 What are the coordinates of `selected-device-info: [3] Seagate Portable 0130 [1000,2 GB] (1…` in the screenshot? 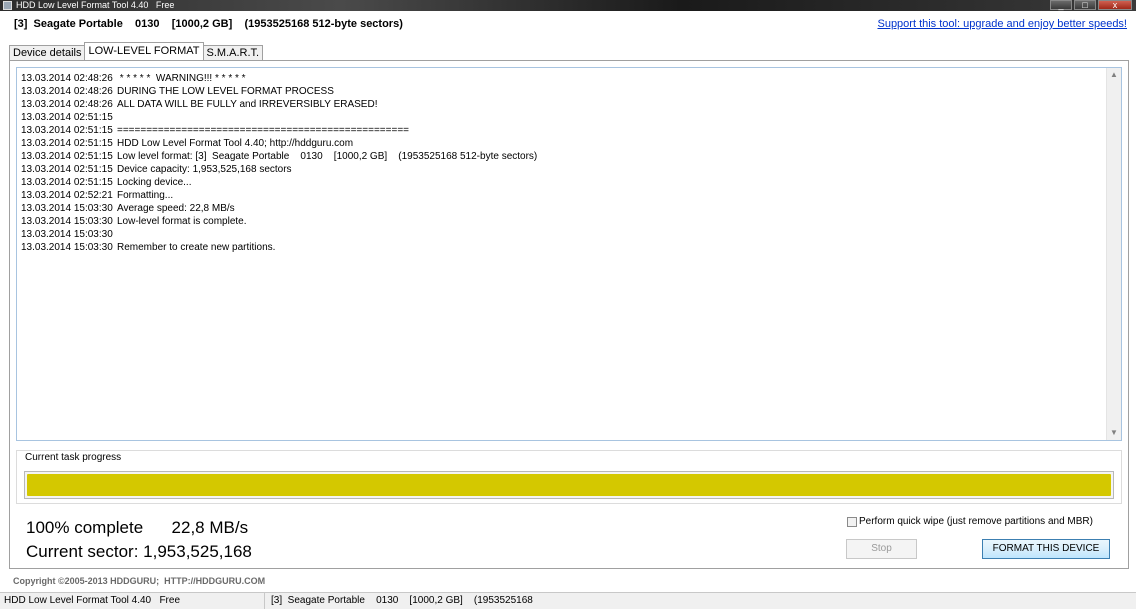 It's located at (208, 24).